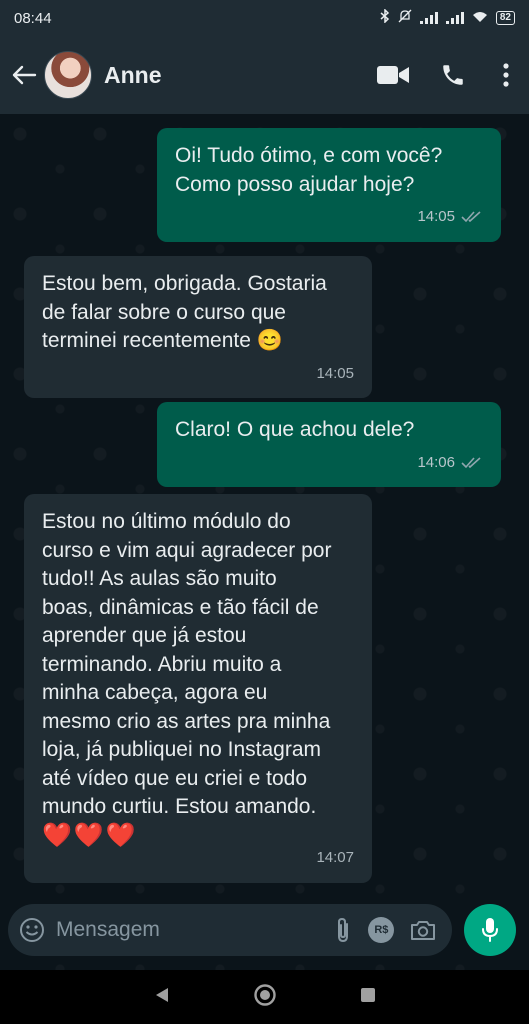 This screenshot has height=1024, width=529. I want to click on nav-back-button, so click(162, 997).